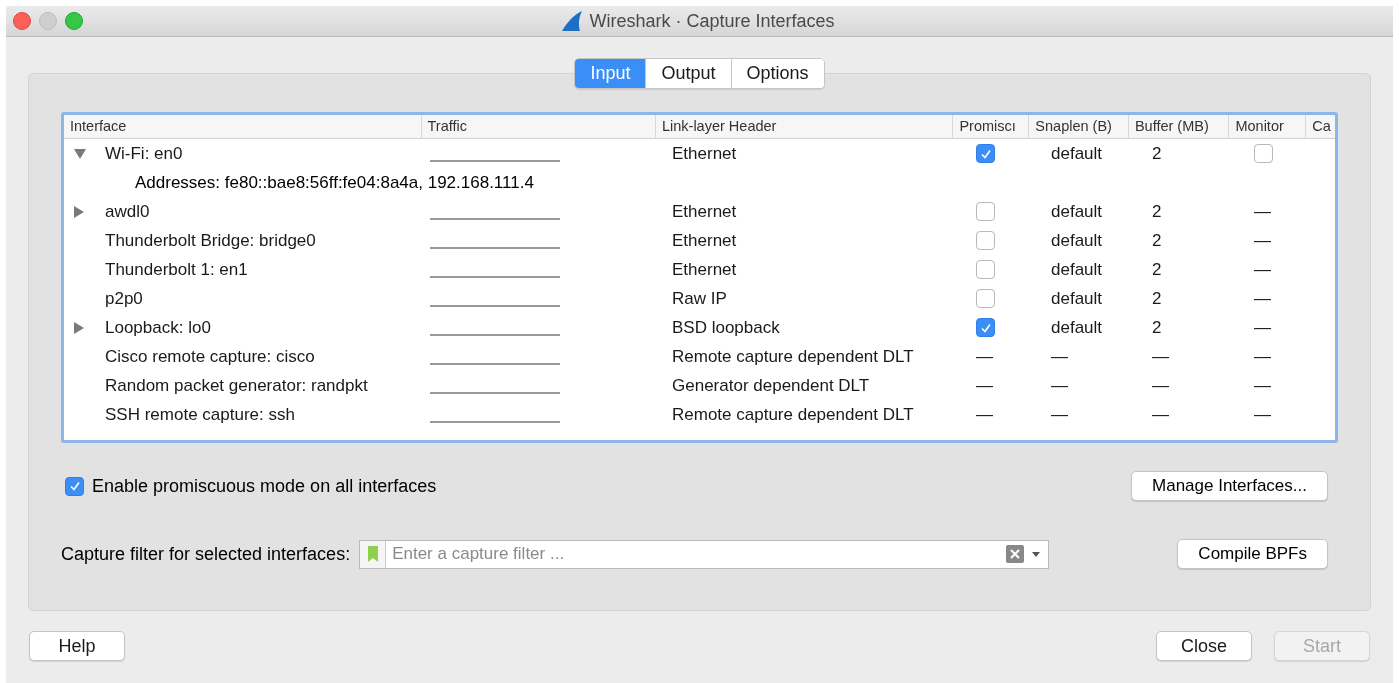 The height and width of the screenshot is (683, 1399). What do you see at coordinates (1204, 646) in the screenshot?
I see `dialog-button: Close` at bounding box center [1204, 646].